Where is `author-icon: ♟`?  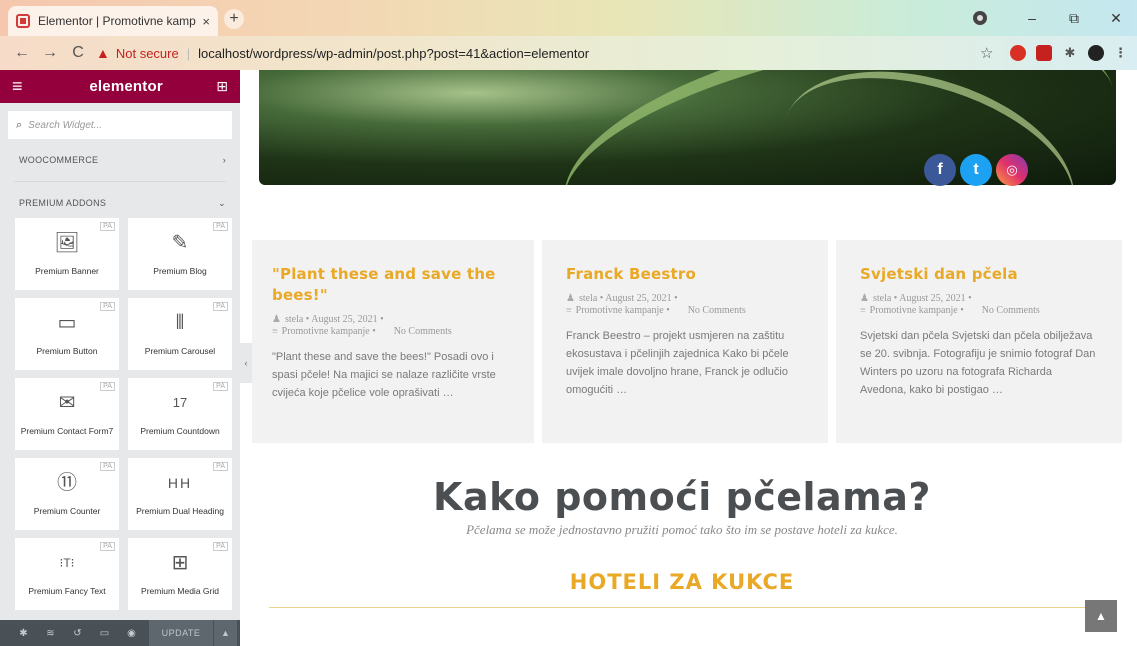 author-icon: ♟ is located at coordinates (570, 298).